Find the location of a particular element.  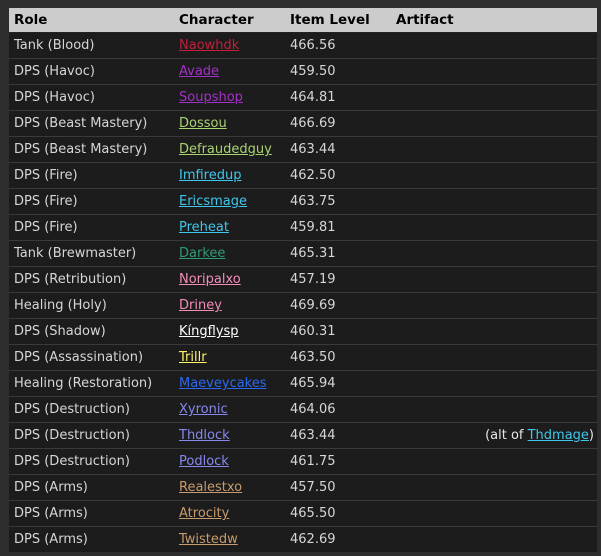

character-link: Kíngflysp is located at coordinates (209, 331).